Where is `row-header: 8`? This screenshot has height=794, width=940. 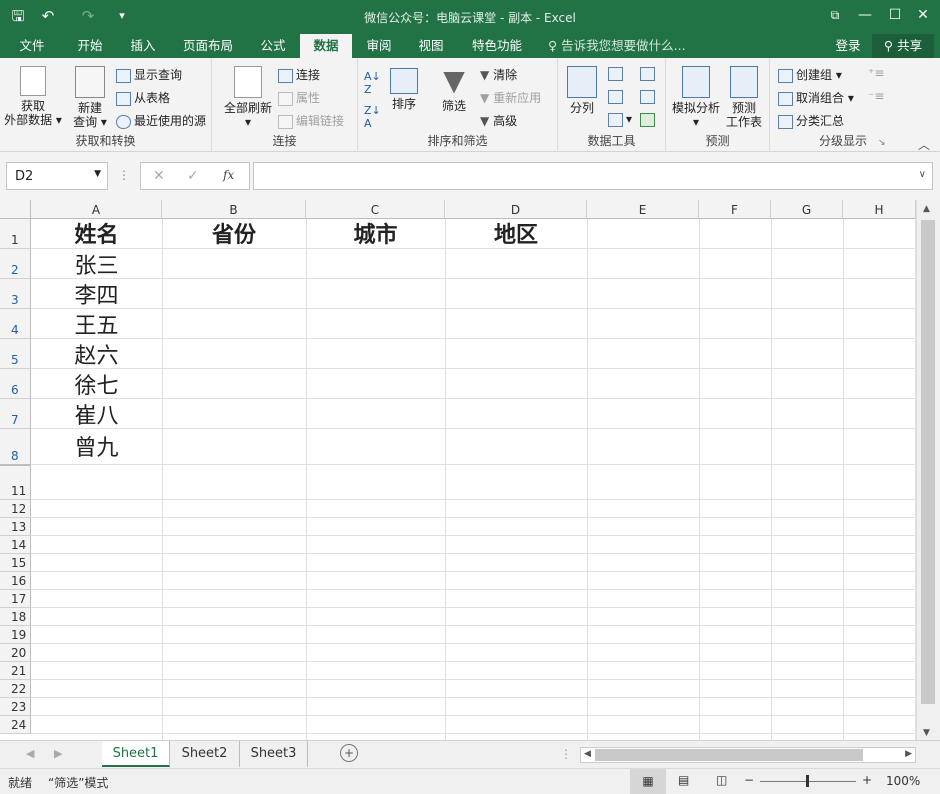
row-header: 8 is located at coordinates (15, 447).